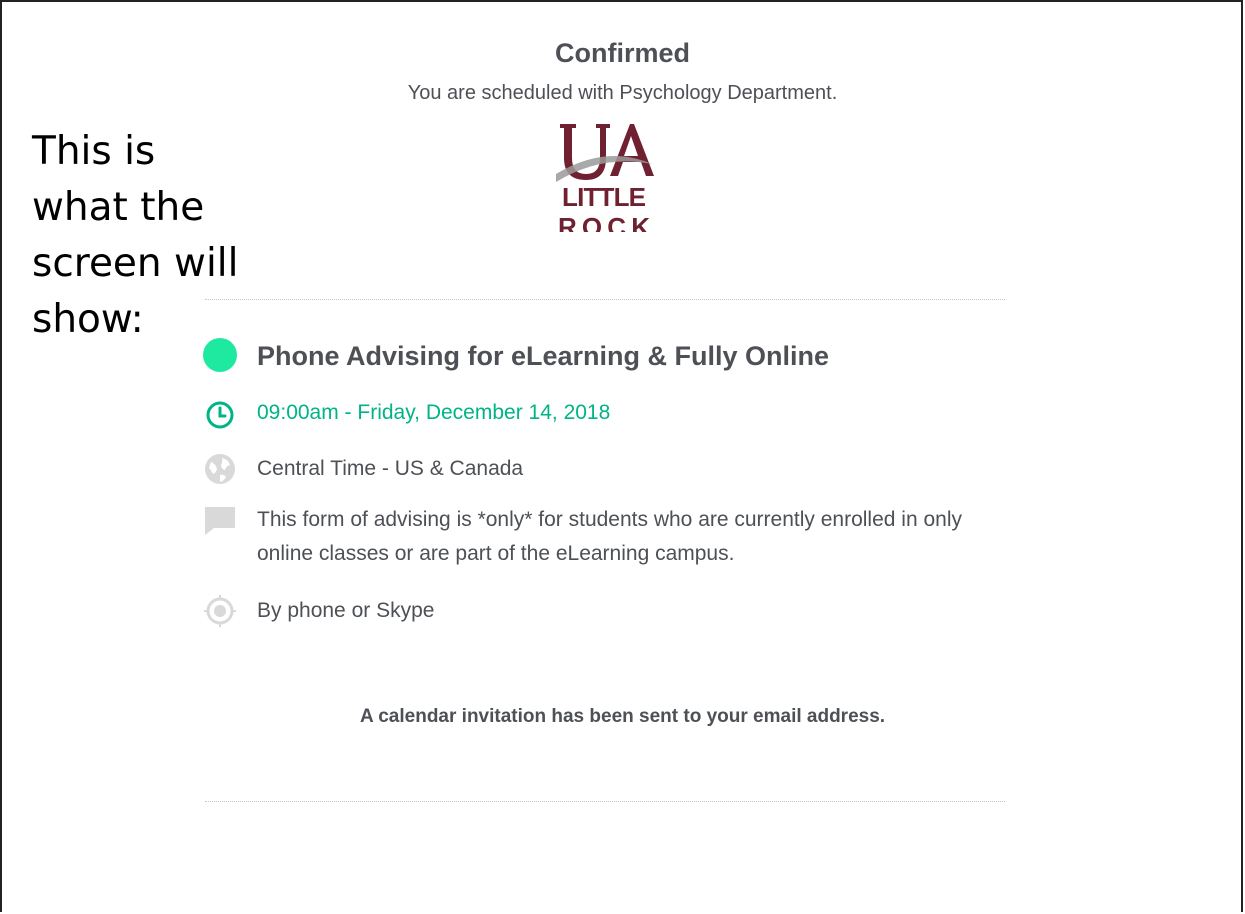  I want to click on event-time: 09:00am - Friday, December 14, 2018, so click(434, 412).